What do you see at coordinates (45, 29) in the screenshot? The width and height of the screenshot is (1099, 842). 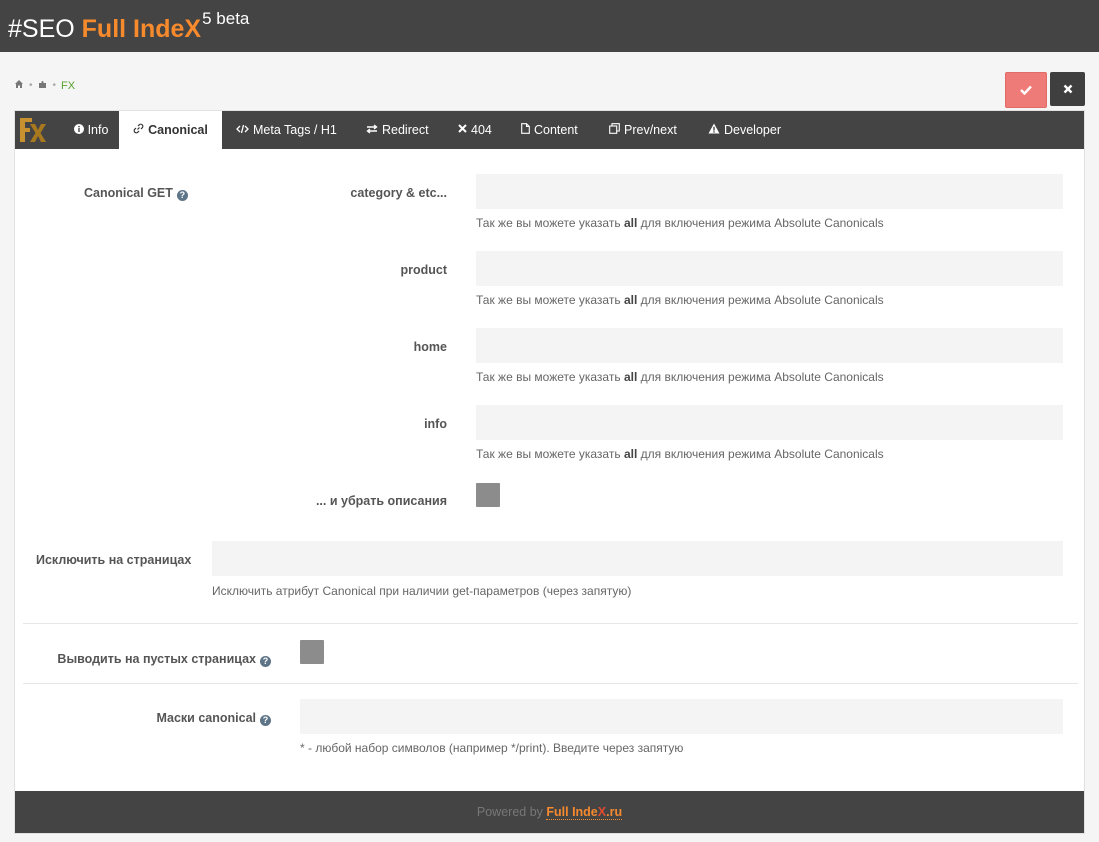 I see `logo-hash-seo: #SEO` at bounding box center [45, 29].